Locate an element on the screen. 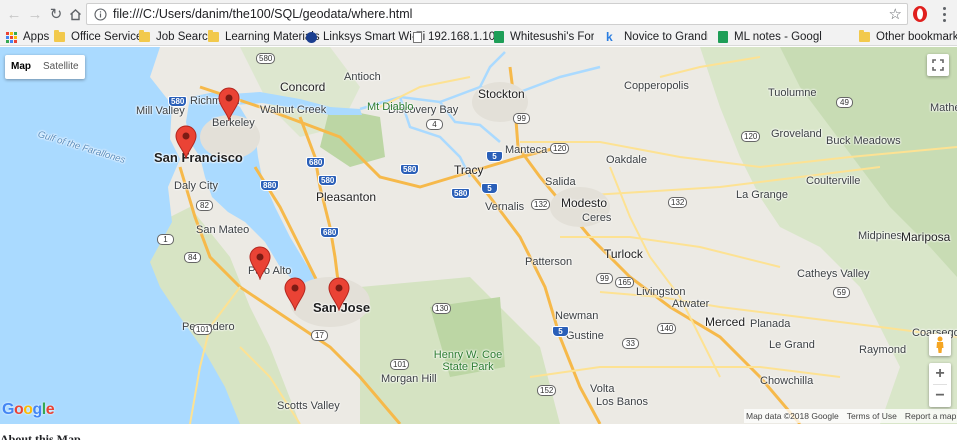 This screenshot has height=440, width=957. city-label-tuolumne: Tuolumne is located at coordinates (792, 93).